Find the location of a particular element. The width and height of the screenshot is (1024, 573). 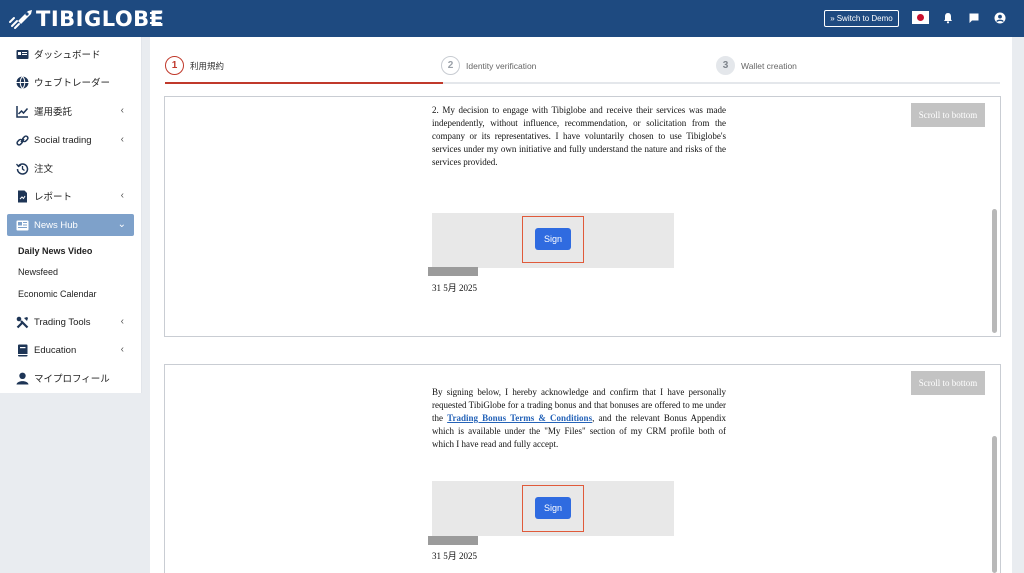

bell-icon is located at coordinates (948, 18).